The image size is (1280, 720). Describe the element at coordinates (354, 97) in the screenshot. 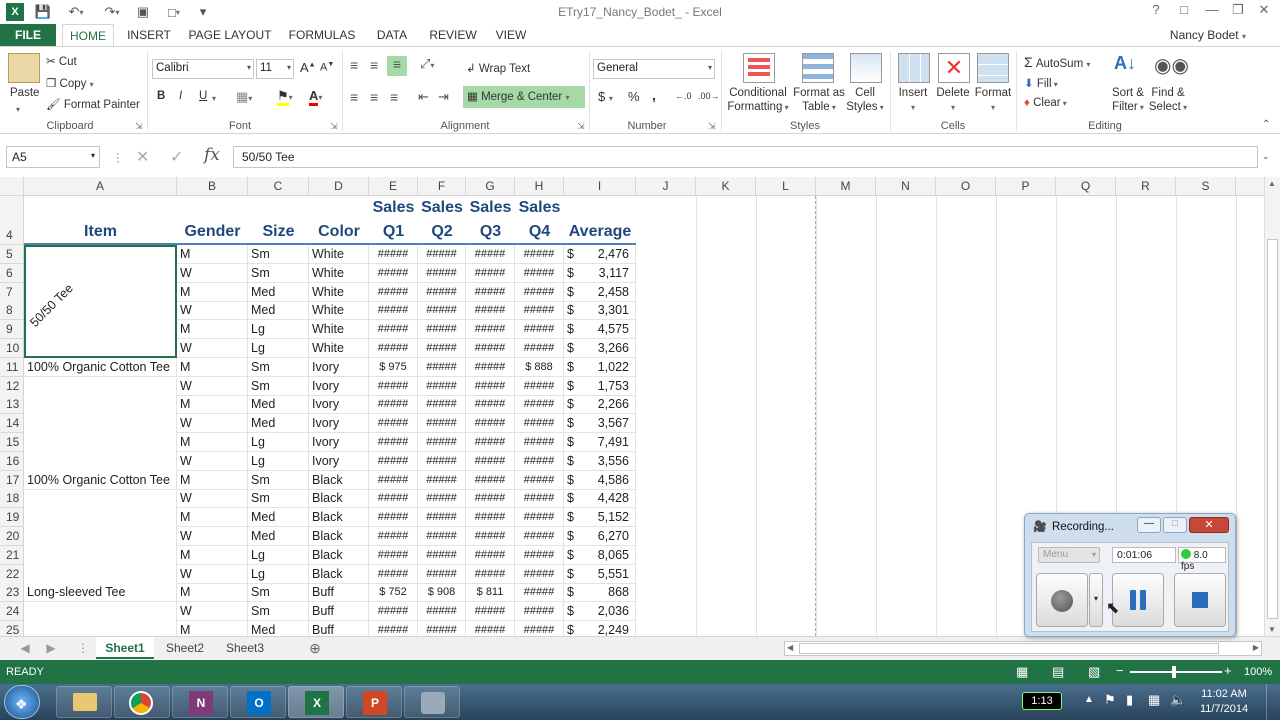

I see `align-left-icon: ≡` at that location.